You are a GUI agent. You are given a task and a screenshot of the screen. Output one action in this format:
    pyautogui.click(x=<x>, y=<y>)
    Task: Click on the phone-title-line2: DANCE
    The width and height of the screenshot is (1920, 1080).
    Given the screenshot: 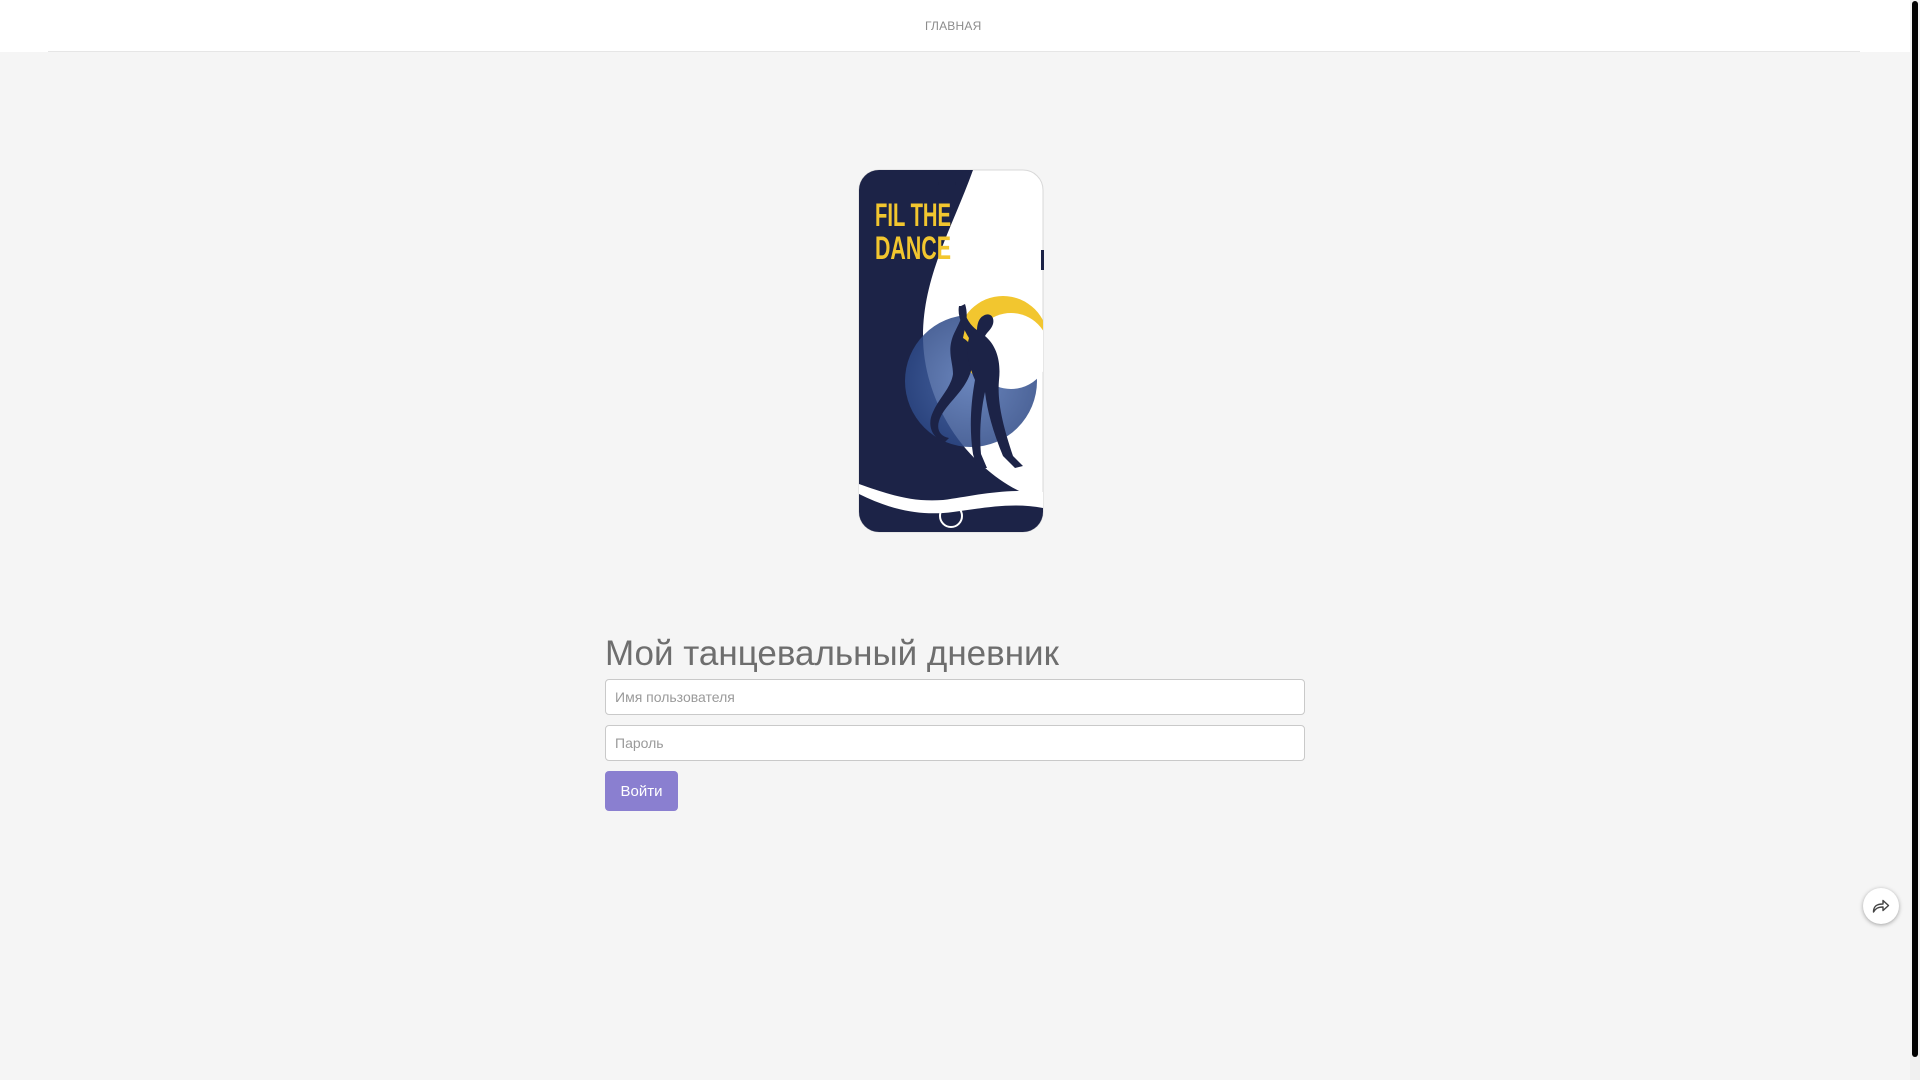 What is the action you would take?
    pyautogui.click(x=913, y=248)
    